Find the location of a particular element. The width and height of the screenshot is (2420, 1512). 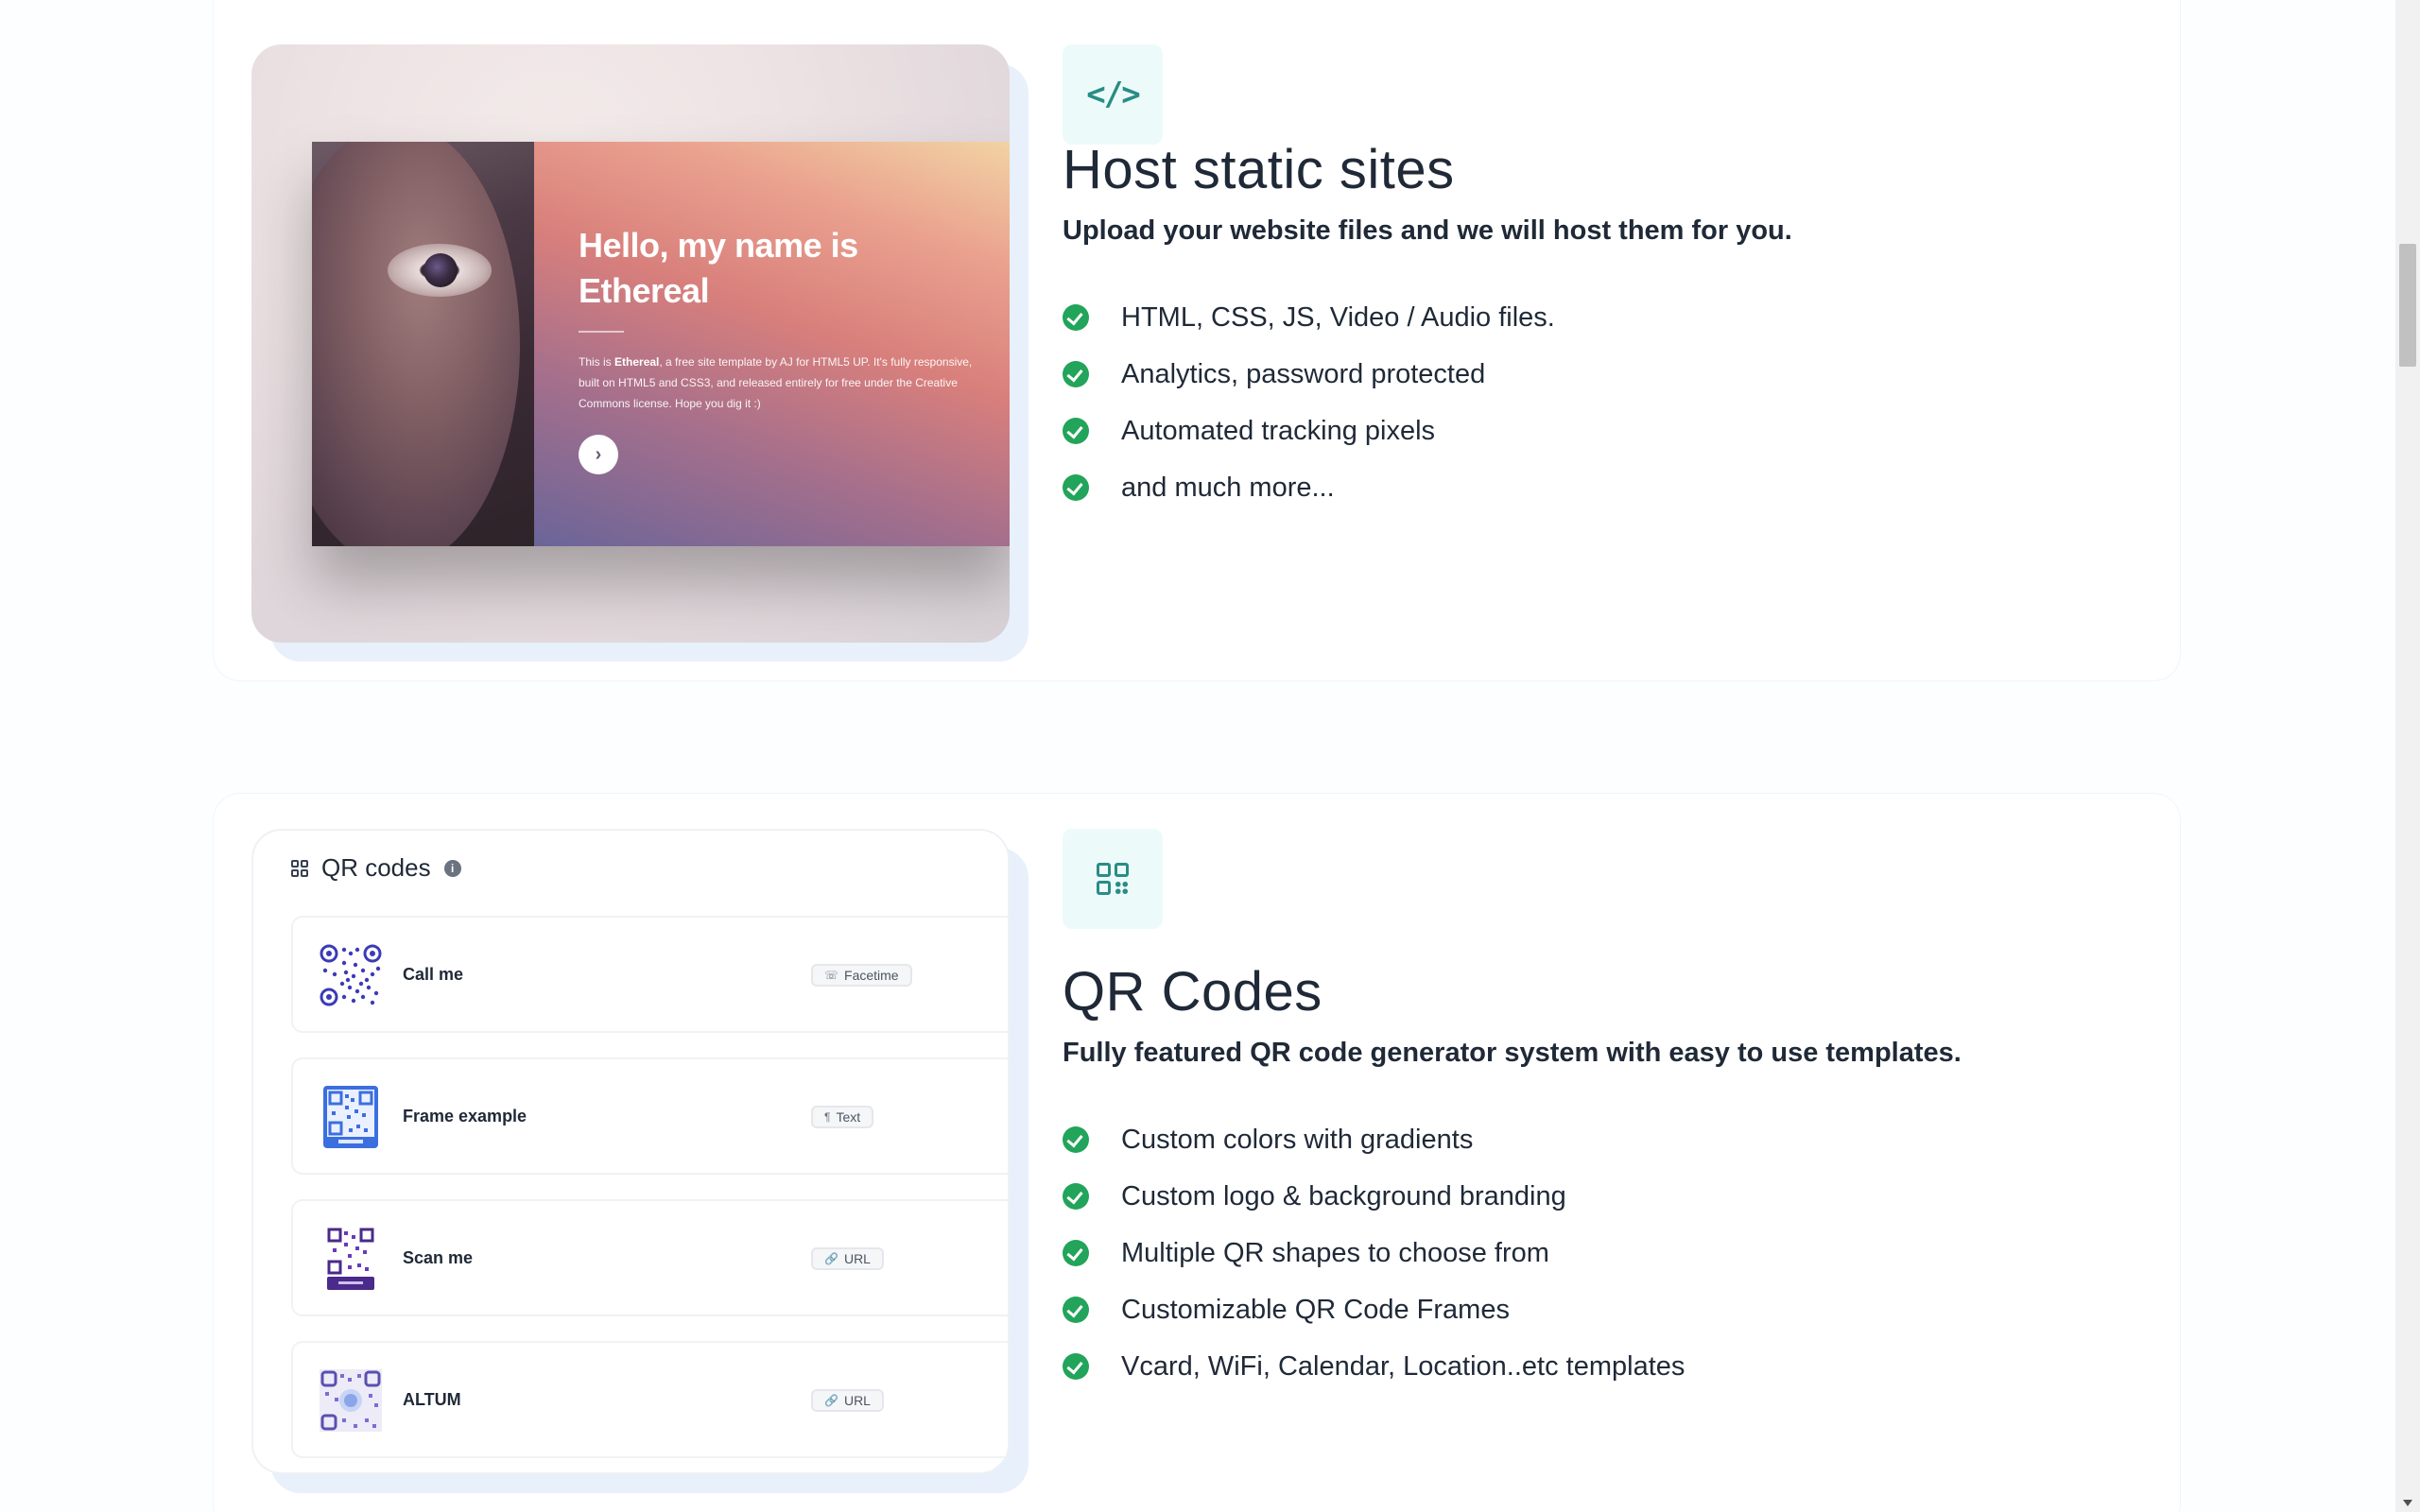

feature-item: Custom logo & background branding is located at coordinates (1374, 1196).